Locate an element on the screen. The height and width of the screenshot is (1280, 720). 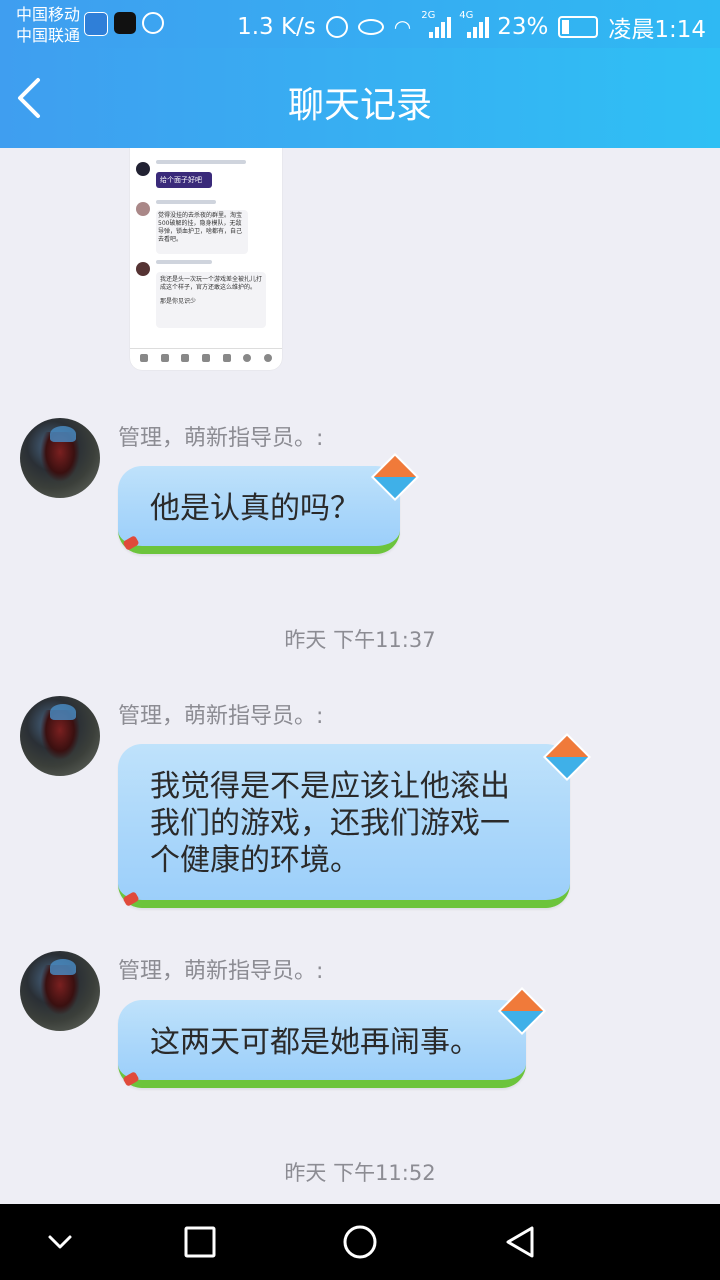
status-bar: 中国移动 中国联通 1.3 K/s ◠ 2G 4G 23% 凌晨1:14 is located at coordinates (360, 24).